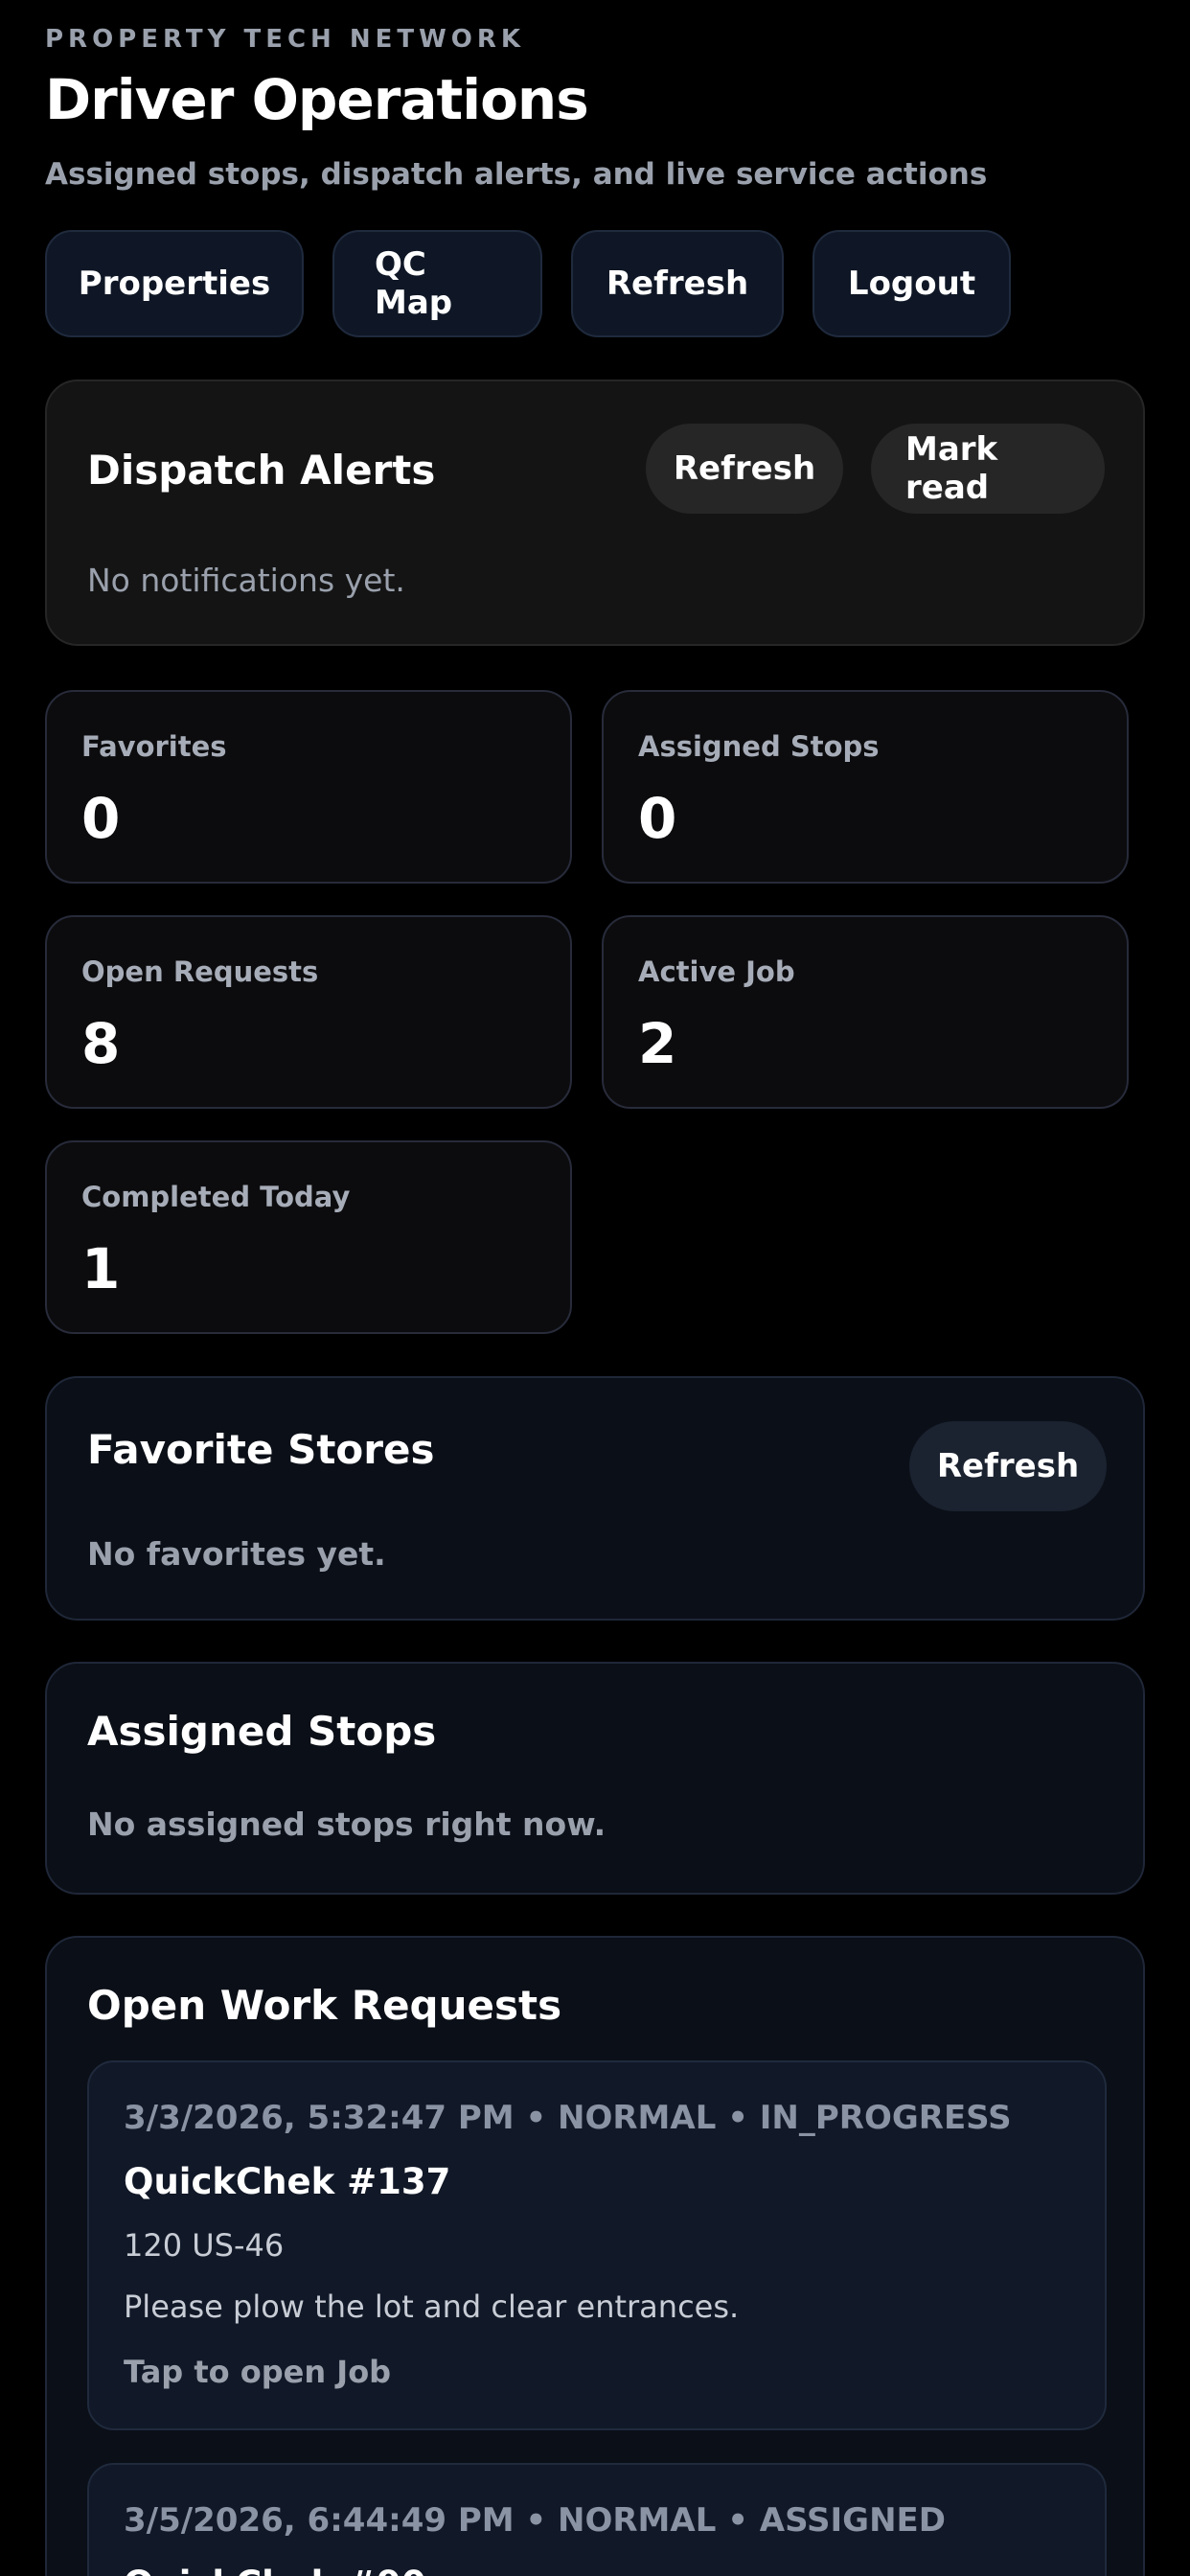 Image resolution: width=1190 pixels, height=2576 pixels. I want to click on refresh-button: Refresh, so click(678, 283).